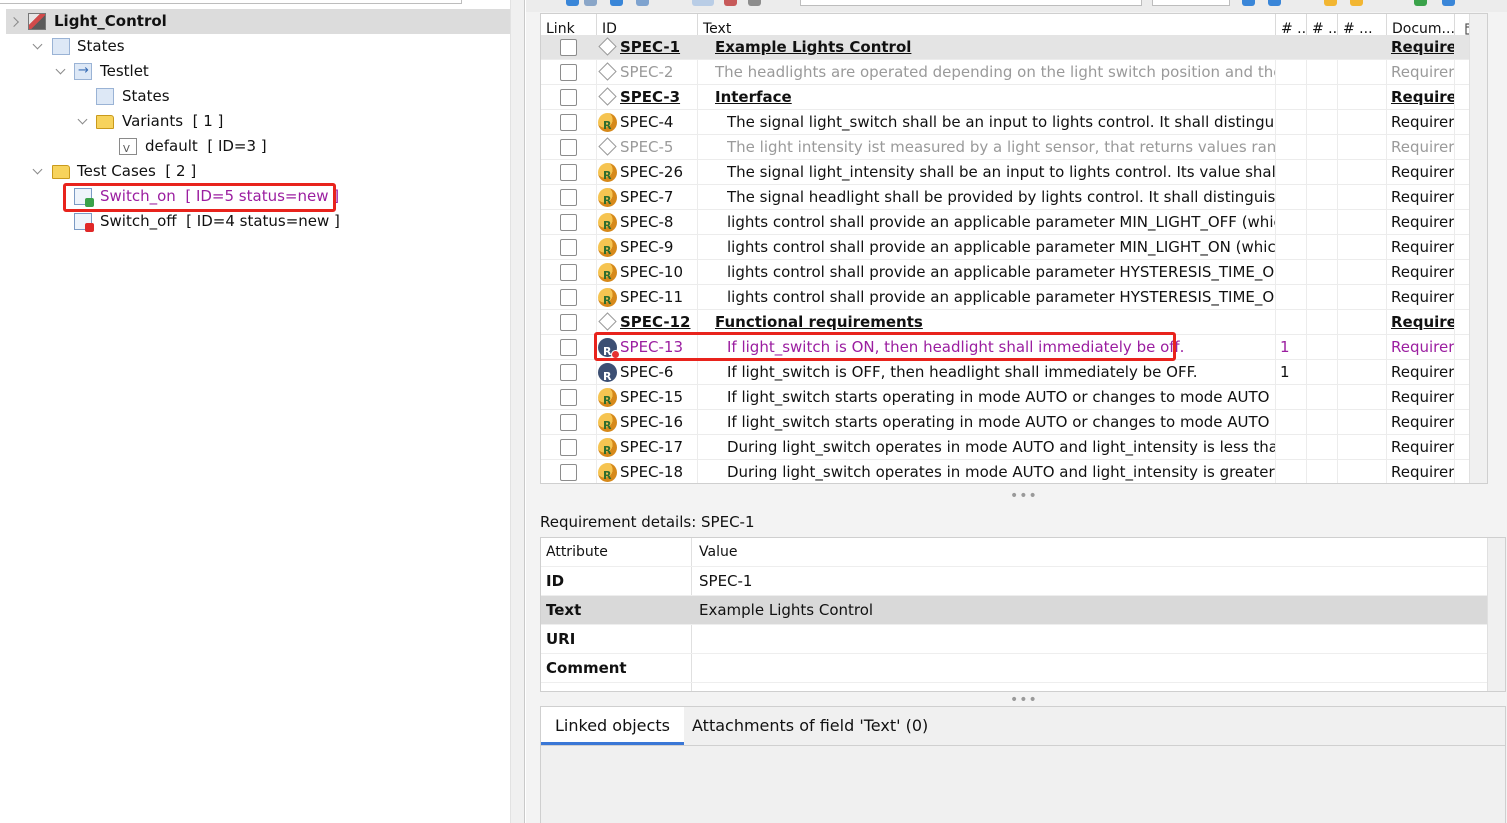 Image resolution: width=1507 pixels, height=823 pixels. I want to click on tree-item-variants: Variants [ 1 ], so click(250, 121).